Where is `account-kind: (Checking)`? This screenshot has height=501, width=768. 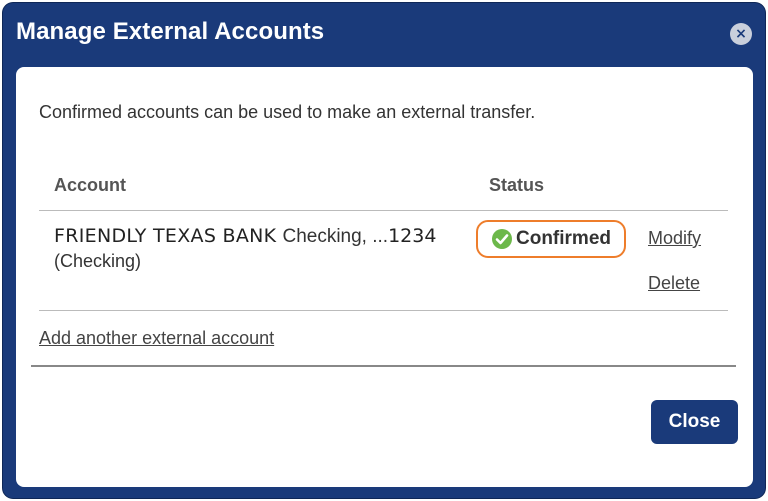 account-kind: (Checking) is located at coordinates (98, 261).